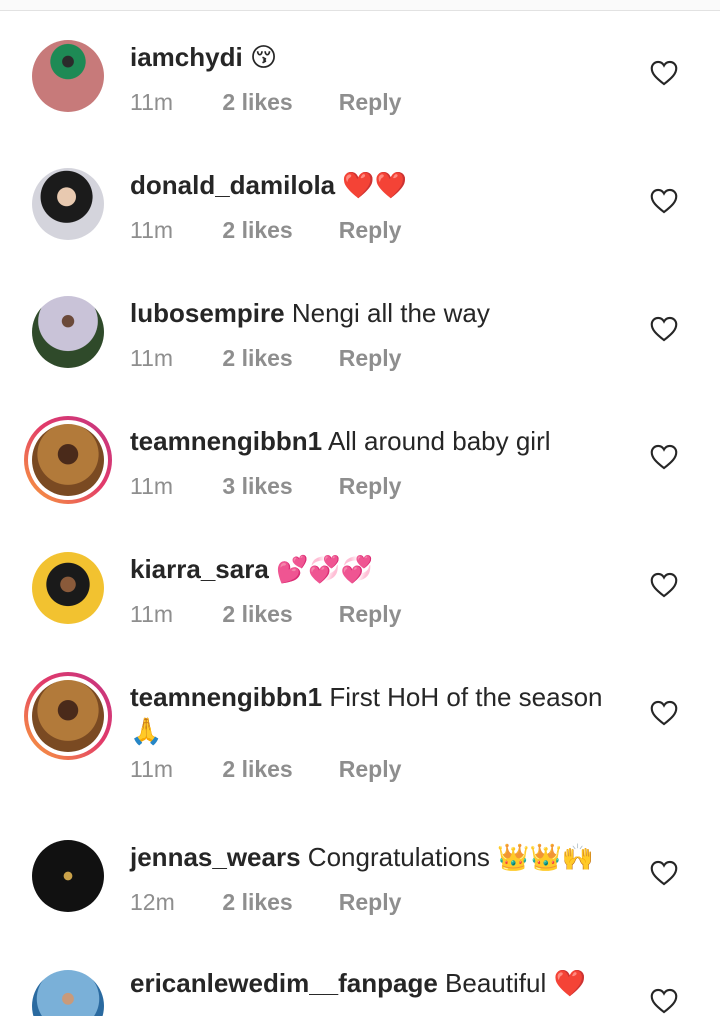 The image size is (720, 1016). What do you see at coordinates (451, 857) in the screenshot?
I see `comment-text: Congratulations 👑👑🙌` at bounding box center [451, 857].